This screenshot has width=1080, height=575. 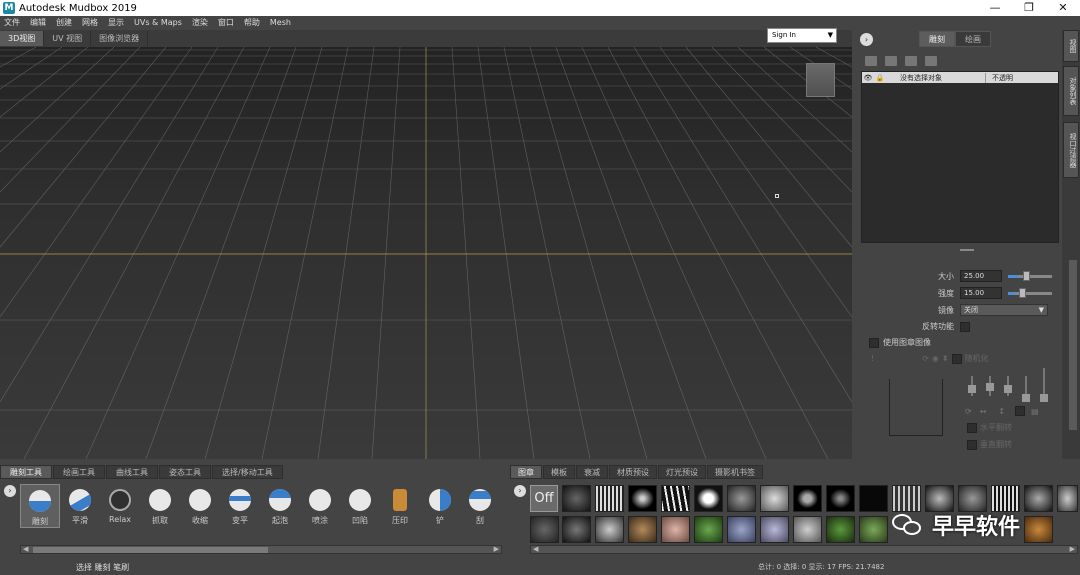 I want to click on tool-spray: 喷涂, so click(x=320, y=506).